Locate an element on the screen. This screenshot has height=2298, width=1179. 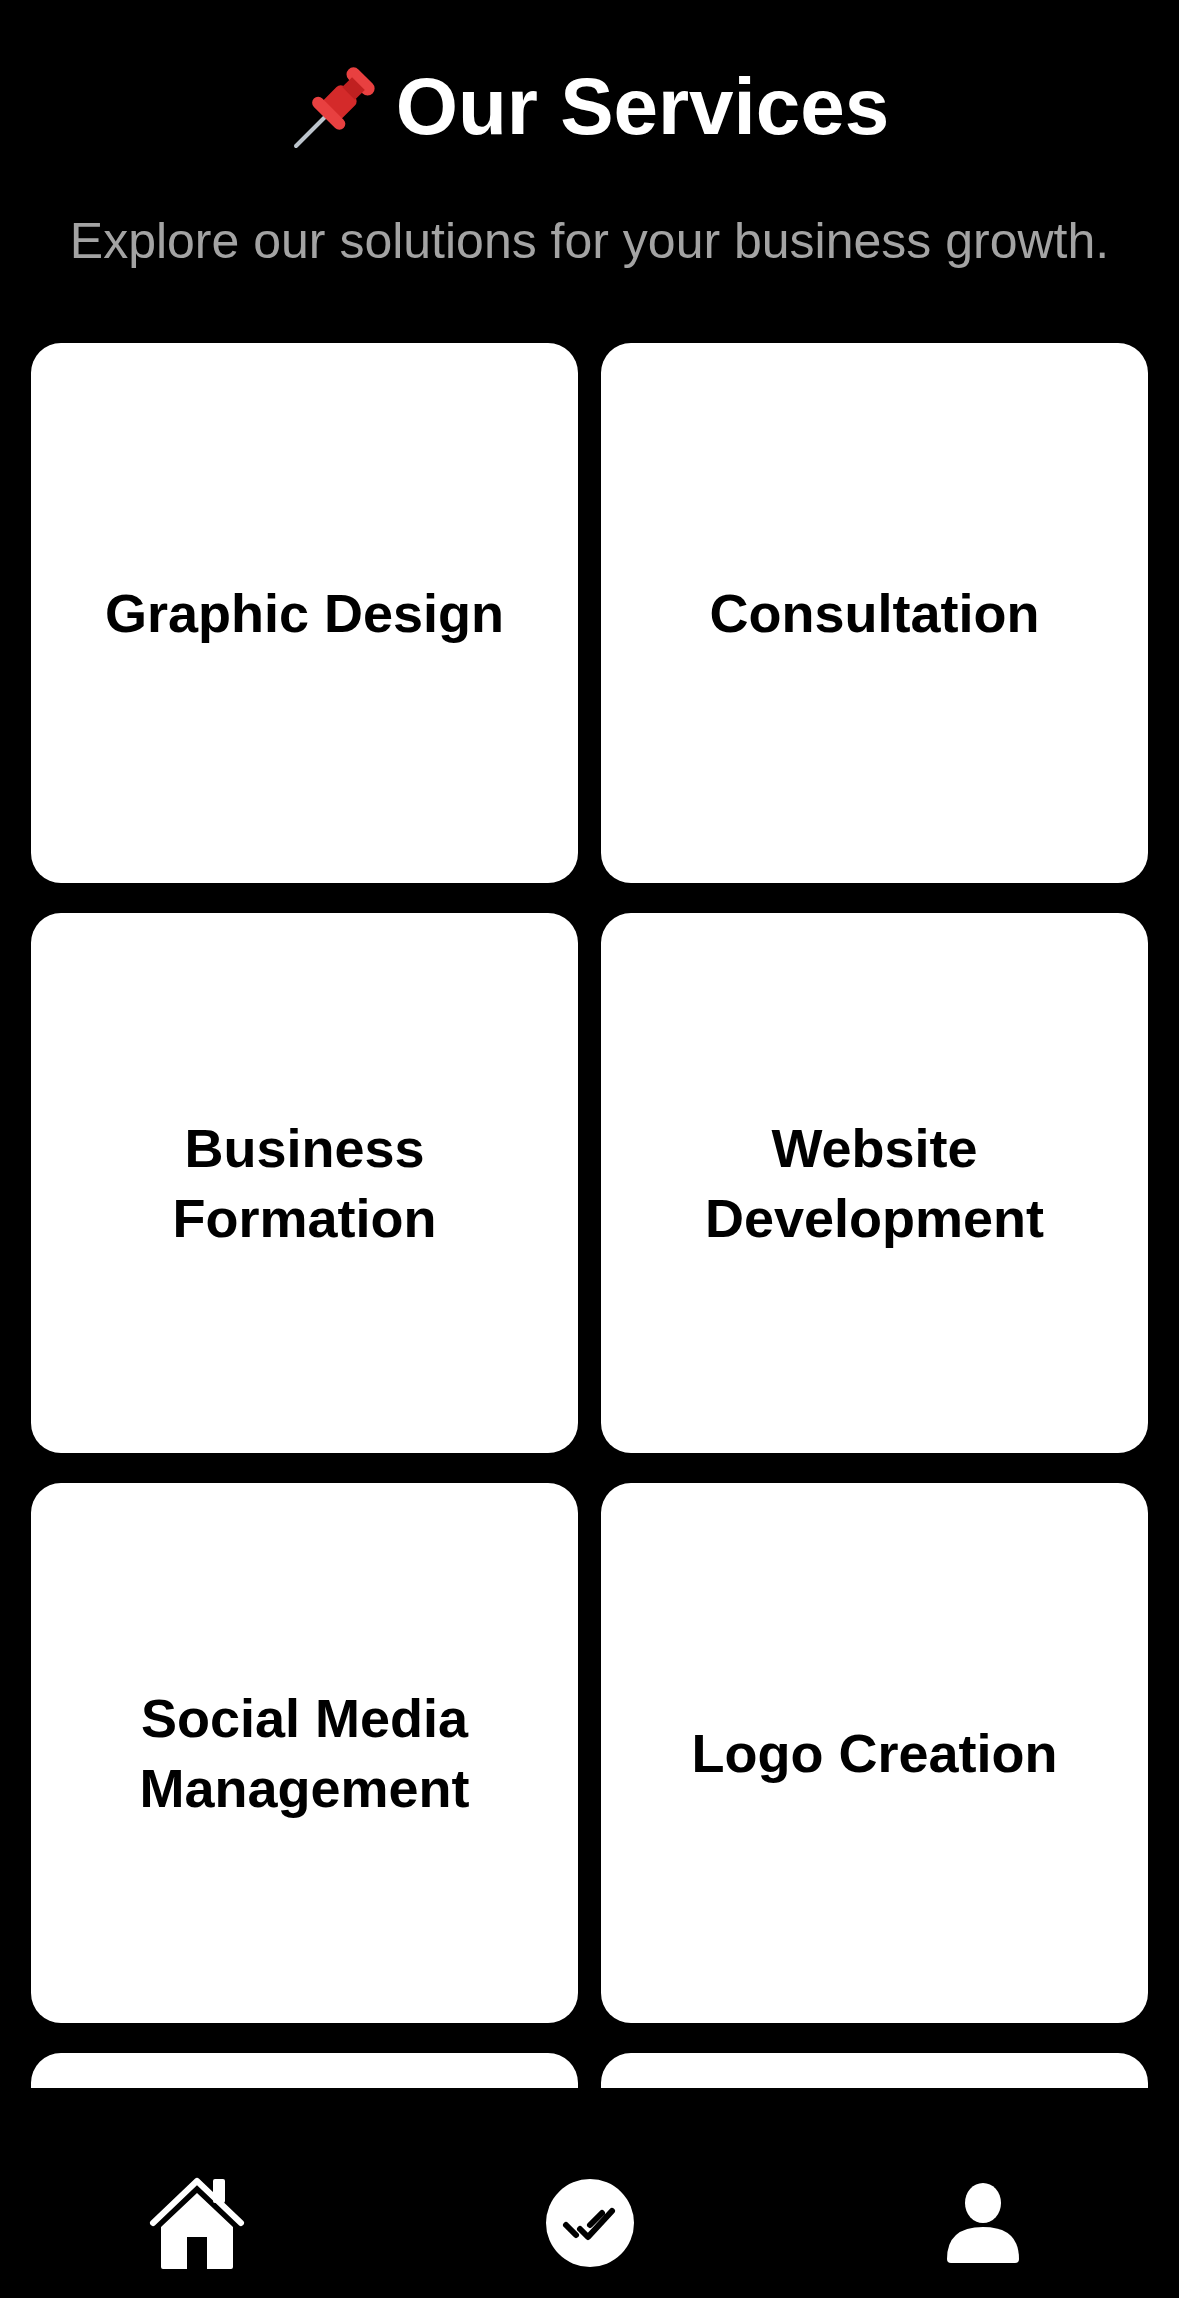
service-title: Logo Creation is located at coordinates (874, 1753).